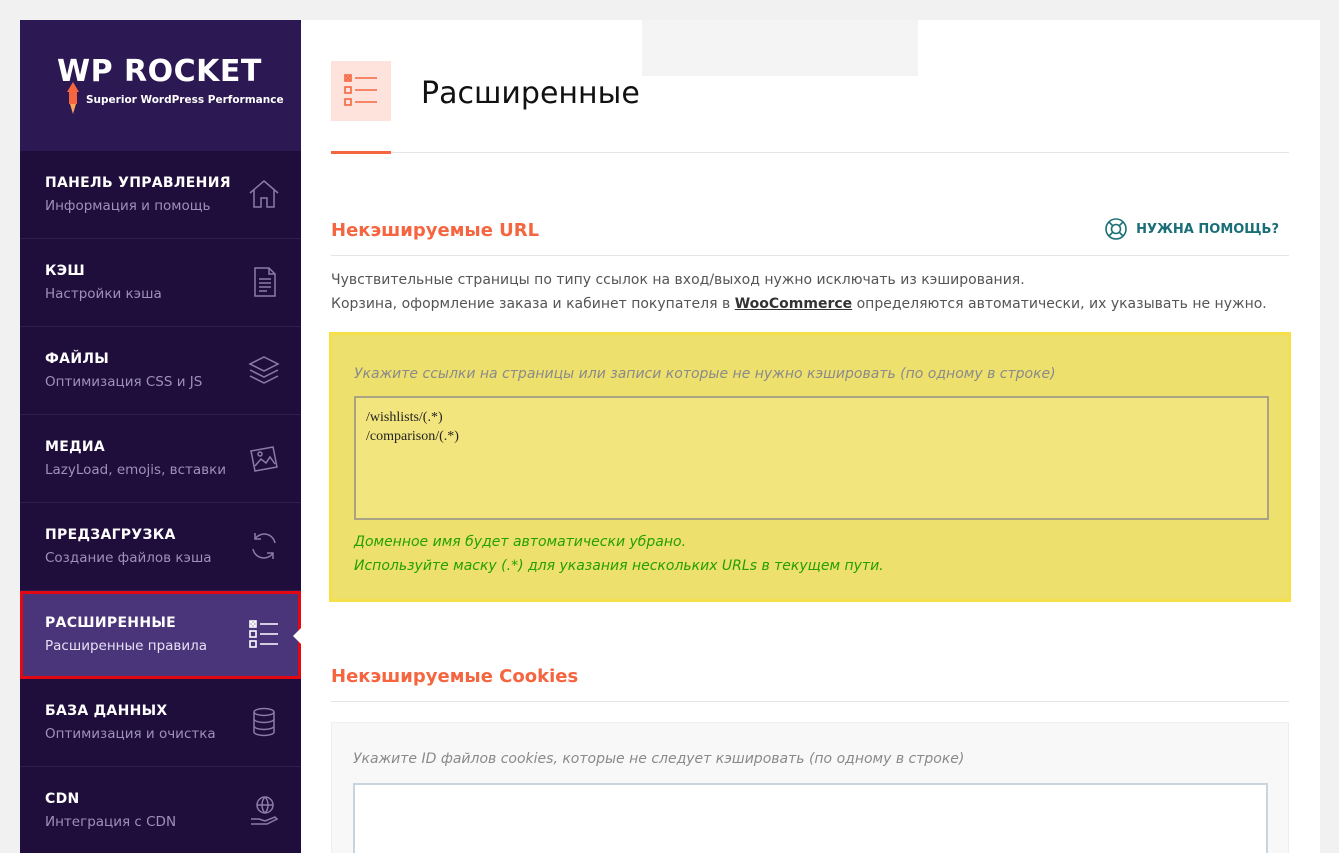  I want to click on sidebar-item-title: КЭШ, so click(65, 271).